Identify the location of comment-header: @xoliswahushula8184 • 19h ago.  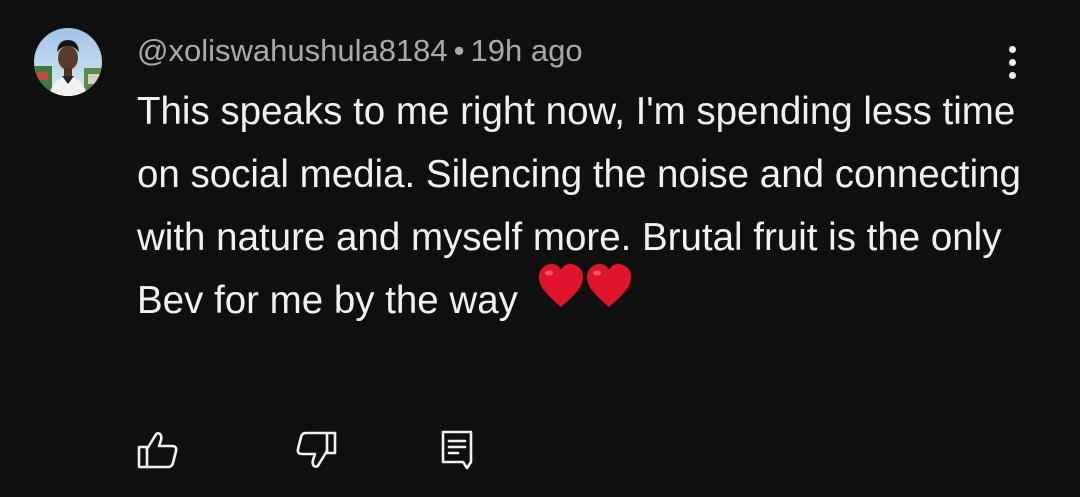
(360, 51).